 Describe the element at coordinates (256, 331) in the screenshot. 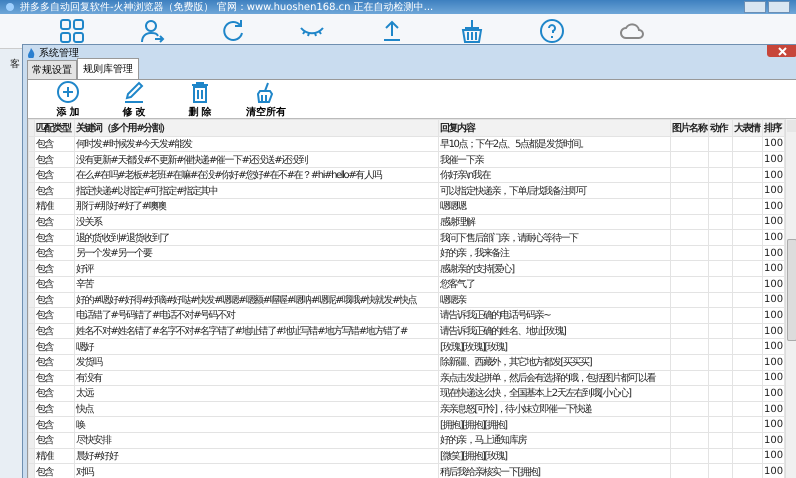

I see `table-cell: 姓名不对#姓名错了#名字不对#名字错了#地址错了#地址写错#地方写错#地方错了#` at that location.